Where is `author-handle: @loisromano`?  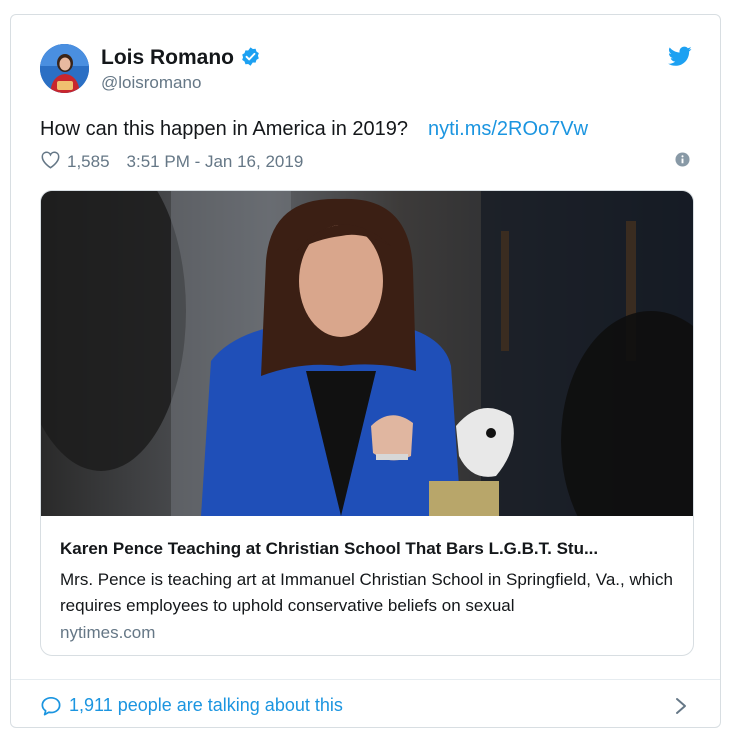
author-handle: @loisromano is located at coordinates (151, 83).